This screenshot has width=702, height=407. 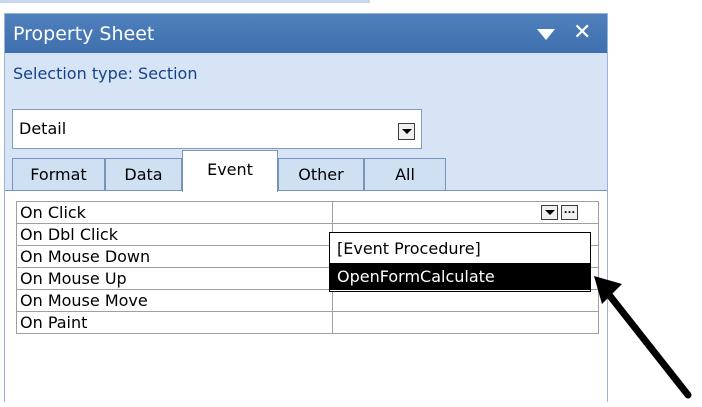 What do you see at coordinates (649, 345) in the screenshot?
I see `arrow-shaft` at bounding box center [649, 345].